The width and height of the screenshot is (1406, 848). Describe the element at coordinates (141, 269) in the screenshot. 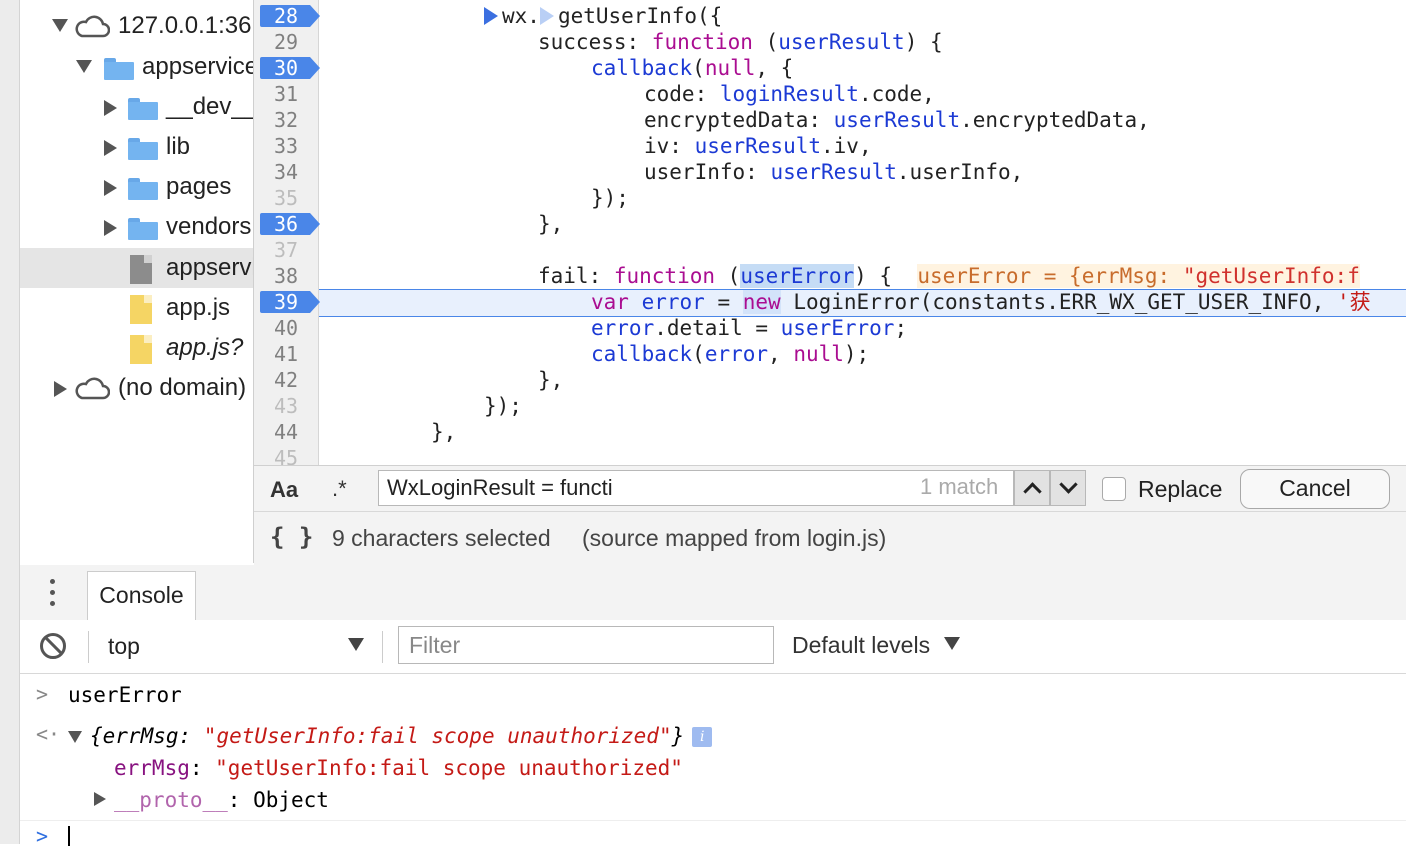

I see `file-icon` at that location.